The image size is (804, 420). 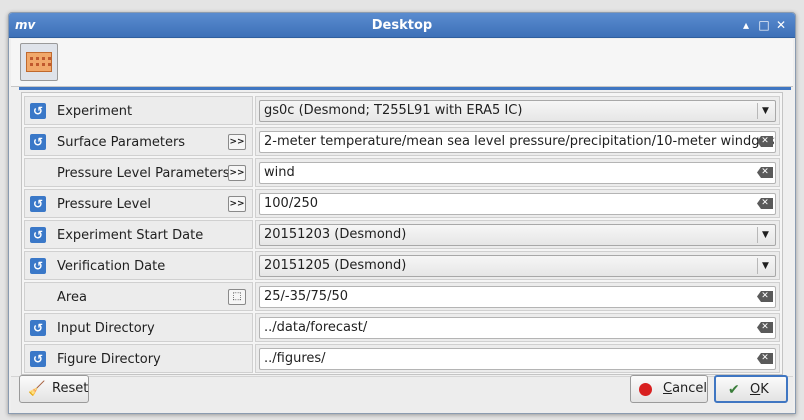 I want to click on verification-date-label: Verification Date, so click(x=111, y=266).